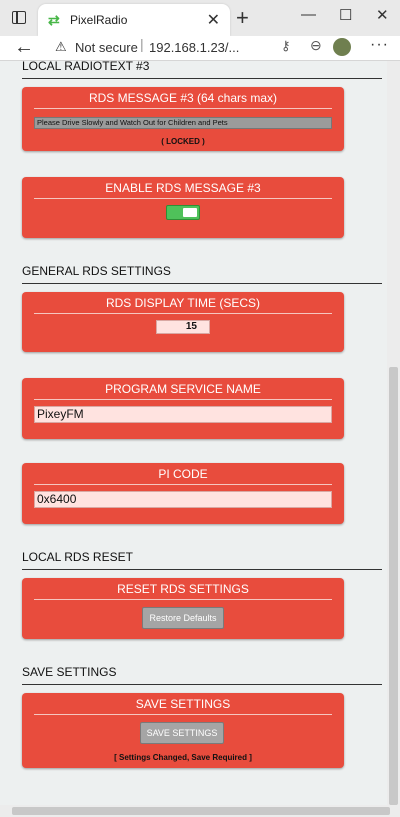  I want to click on pi-code-card: PI CODE 0x6400, so click(183, 493).